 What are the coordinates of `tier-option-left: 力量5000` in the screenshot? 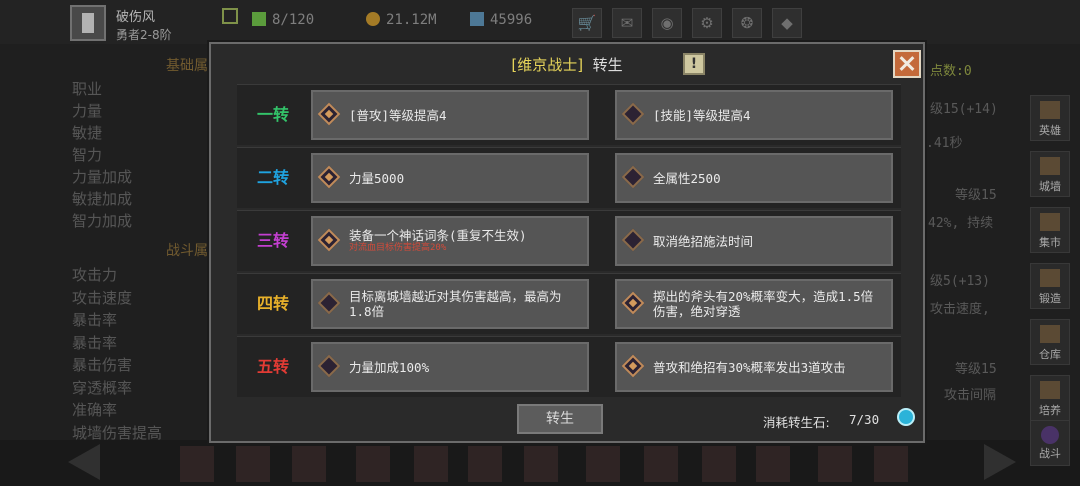 It's located at (450, 178).